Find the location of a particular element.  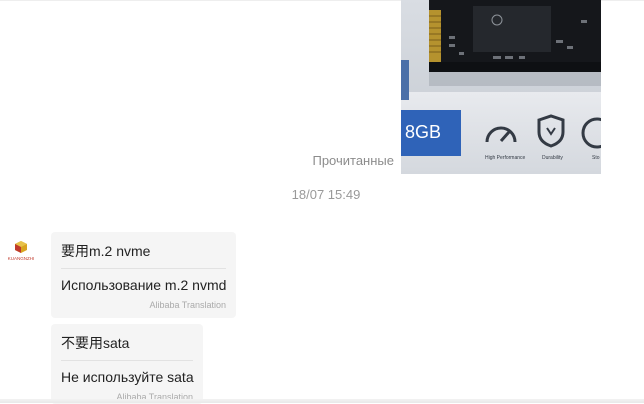

message-translated-text: Использование m.2 nvmd is located at coordinates (144, 285).